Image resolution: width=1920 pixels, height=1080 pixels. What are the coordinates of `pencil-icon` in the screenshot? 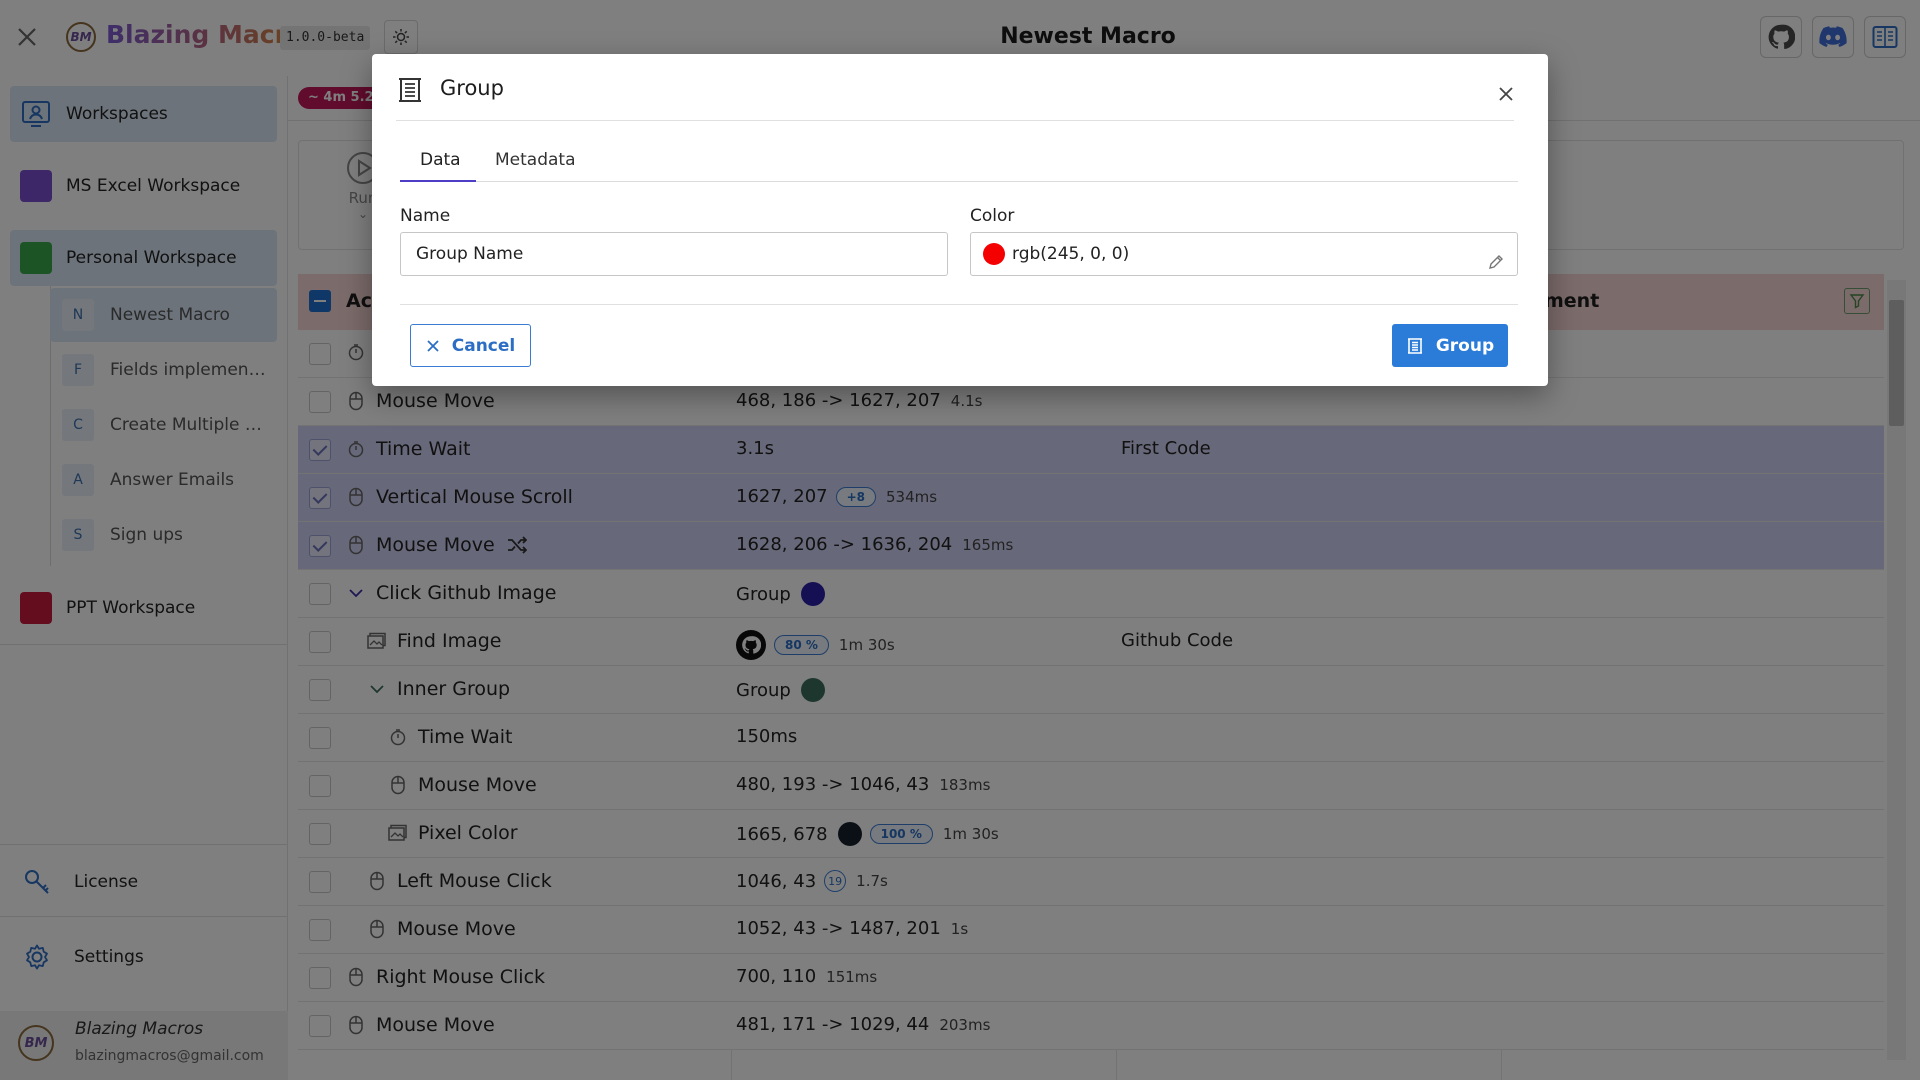 It's located at (1496, 257).